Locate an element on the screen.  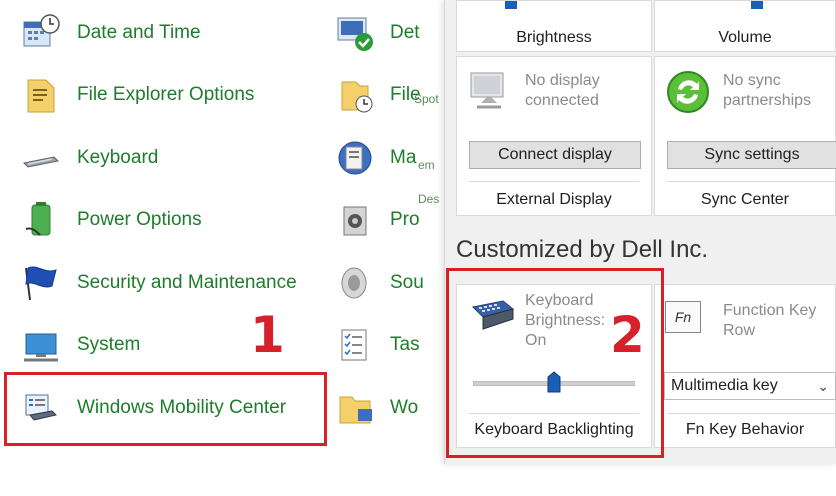
ghost-text: Des is located at coordinates (429, 199).